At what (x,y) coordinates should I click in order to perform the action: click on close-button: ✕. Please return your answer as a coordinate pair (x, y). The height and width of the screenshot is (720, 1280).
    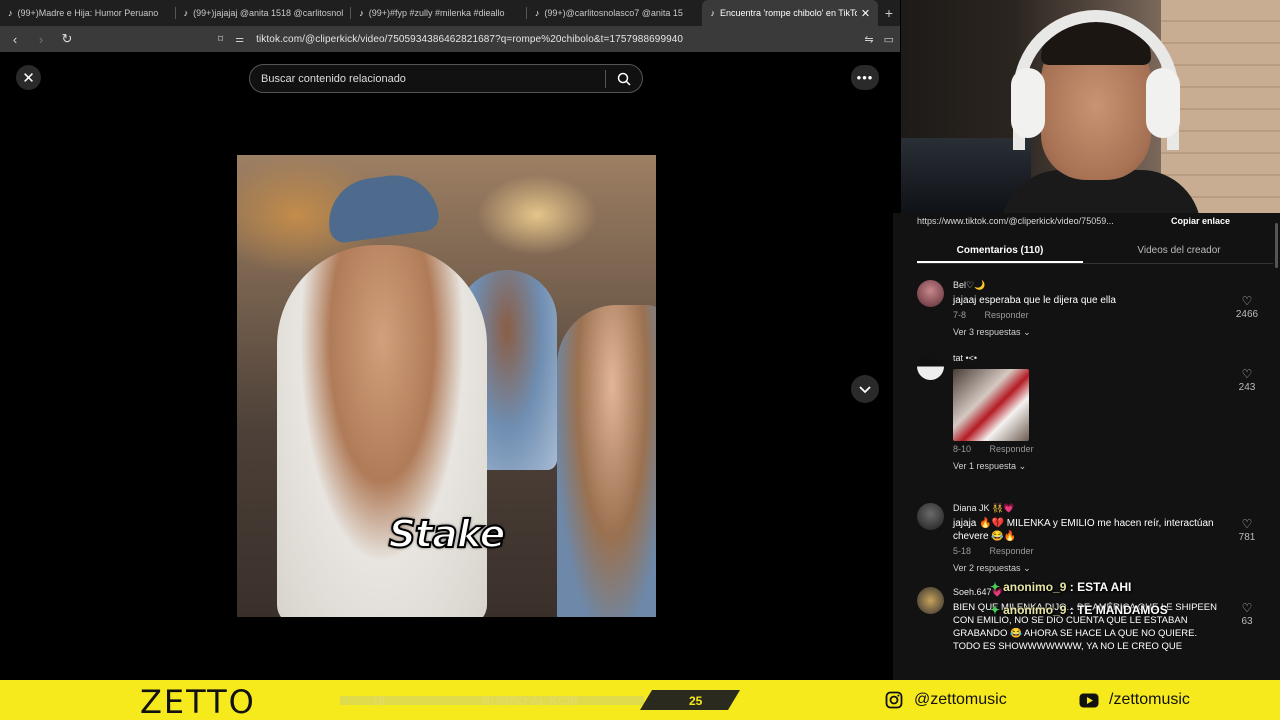
    Looking at the image, I should click on (28, 77).